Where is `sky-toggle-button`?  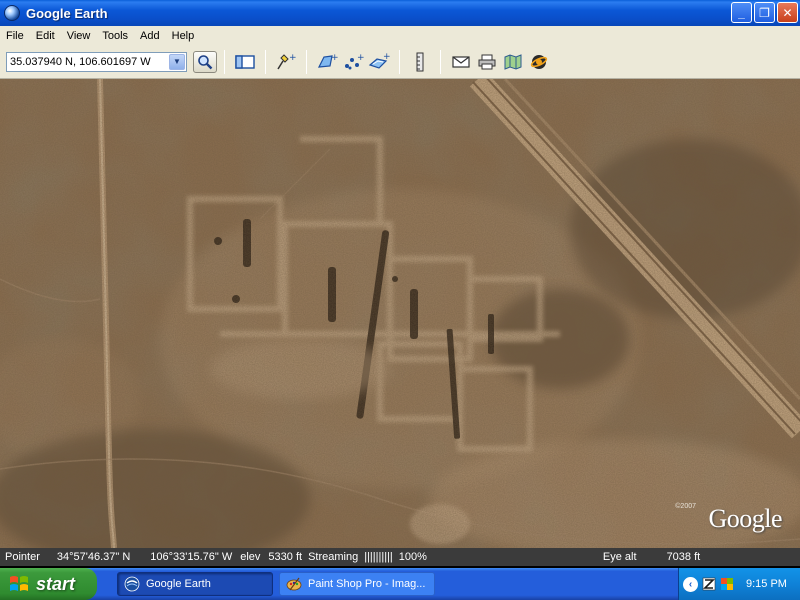
sky-toggle-button is located at coordinates (539, 62).